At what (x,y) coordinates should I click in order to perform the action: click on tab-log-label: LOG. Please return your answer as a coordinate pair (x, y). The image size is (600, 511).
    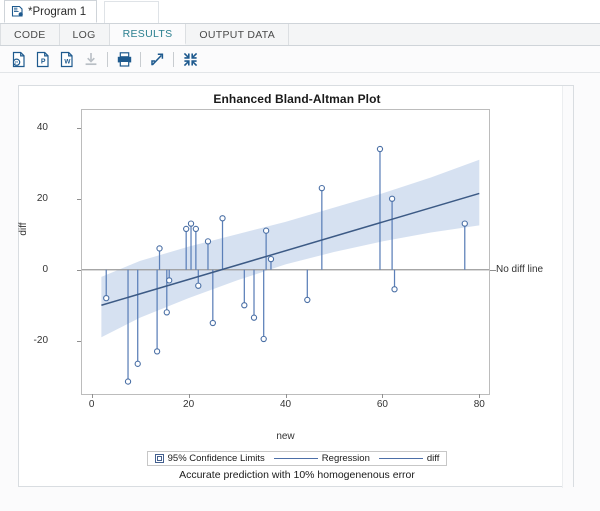
    Looking at the image, I should click on (84, 34).